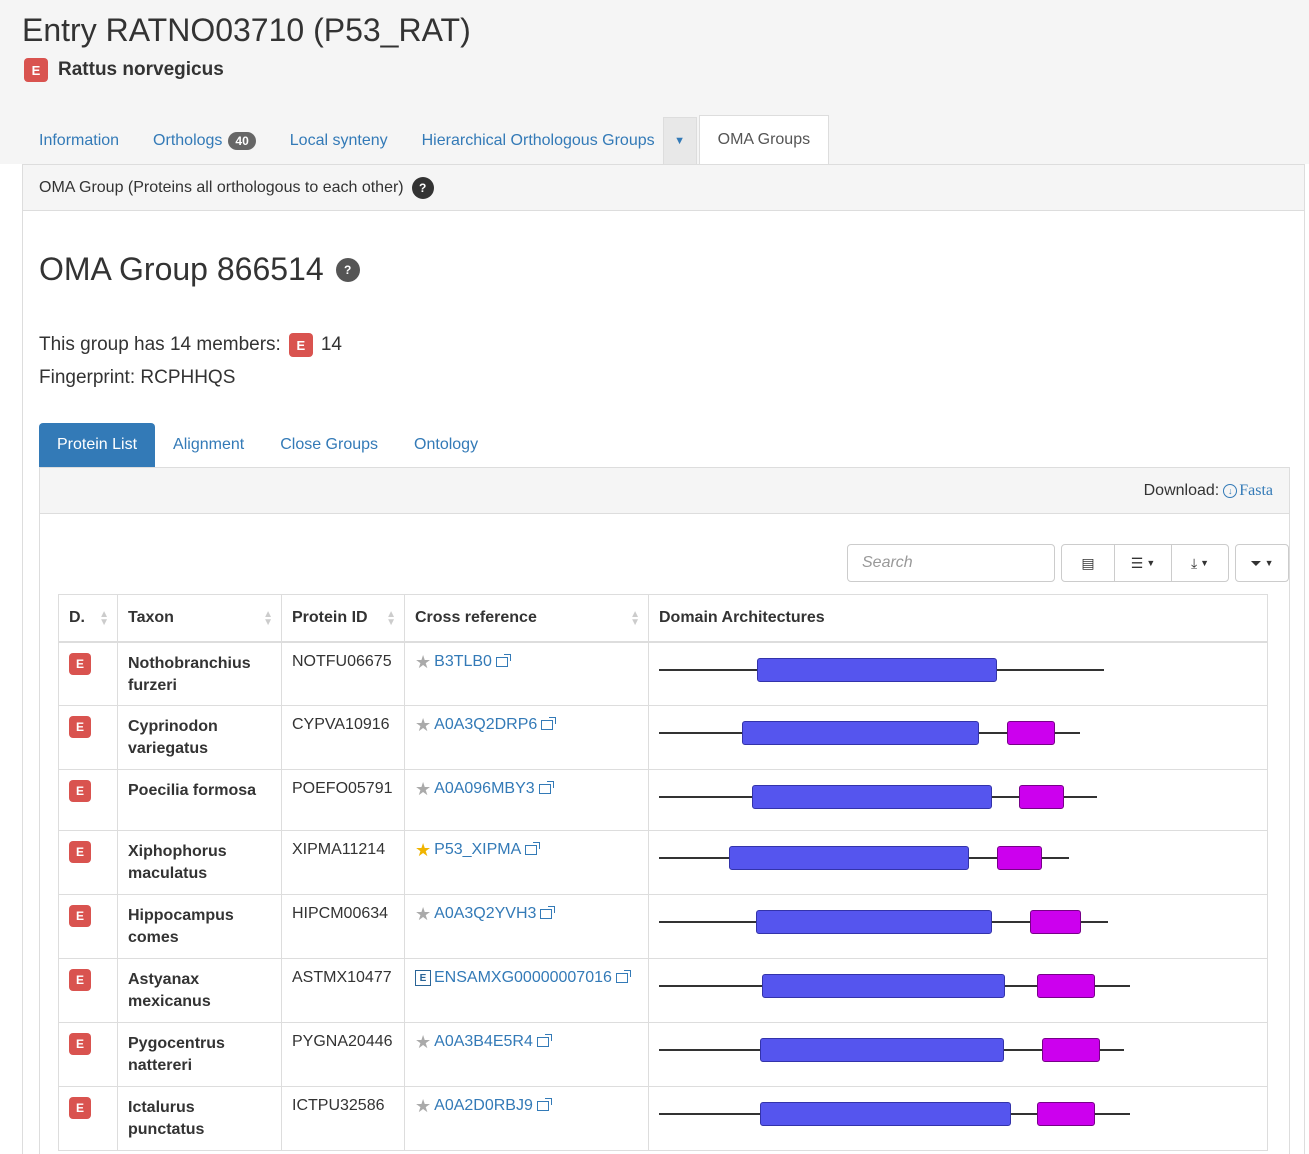 This screenshot has width=1309, height=1154. What do you see at coordinates (204, 141) in the screenshot?
I see `tab-orthologs: Orthologs 40` at bounding box center [204, 141].